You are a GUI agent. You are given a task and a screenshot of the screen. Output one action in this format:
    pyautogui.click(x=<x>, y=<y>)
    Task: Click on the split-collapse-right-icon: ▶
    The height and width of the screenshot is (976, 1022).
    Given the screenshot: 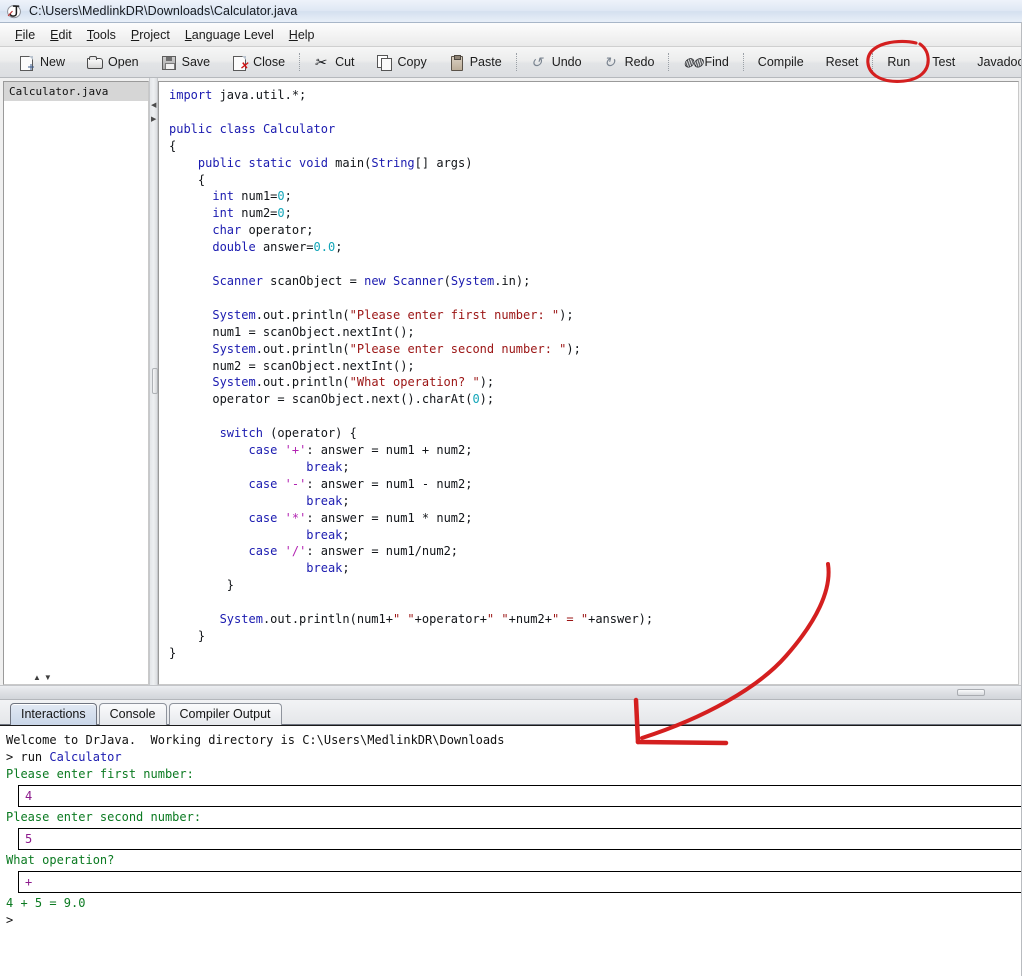 What is the action you would take?
    pyautogui.click(x=153, y=119)
    